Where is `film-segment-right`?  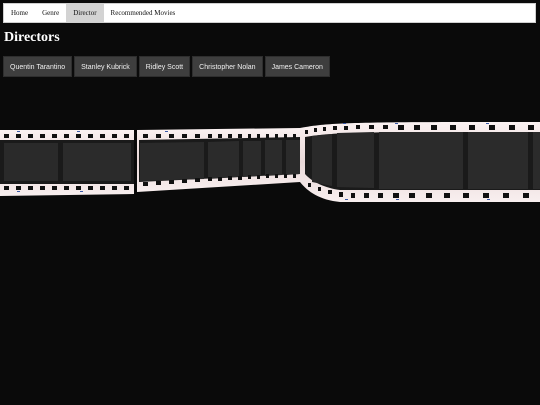
film-segment-right is located at coordinates (420, 162).